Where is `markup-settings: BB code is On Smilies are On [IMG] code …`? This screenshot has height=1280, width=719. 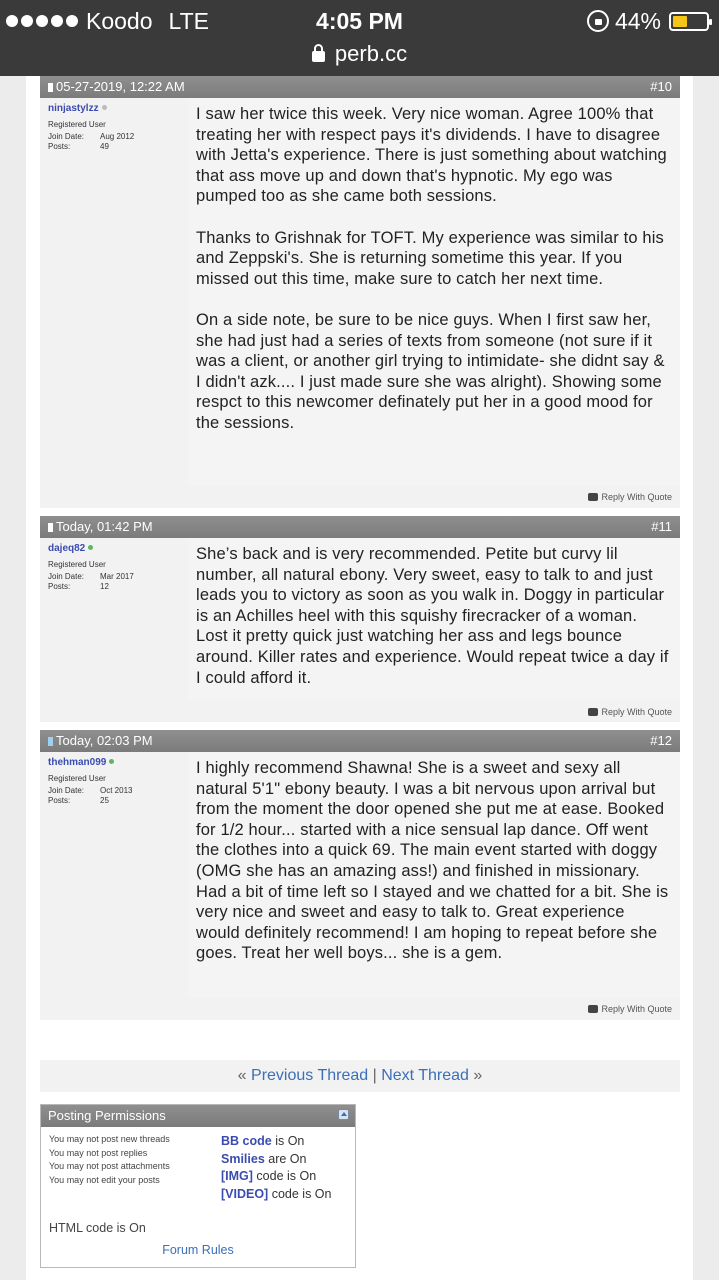 markup-settings: BB code is On Smilies are On [IMG] code … is located at coordinates (286, 1168).